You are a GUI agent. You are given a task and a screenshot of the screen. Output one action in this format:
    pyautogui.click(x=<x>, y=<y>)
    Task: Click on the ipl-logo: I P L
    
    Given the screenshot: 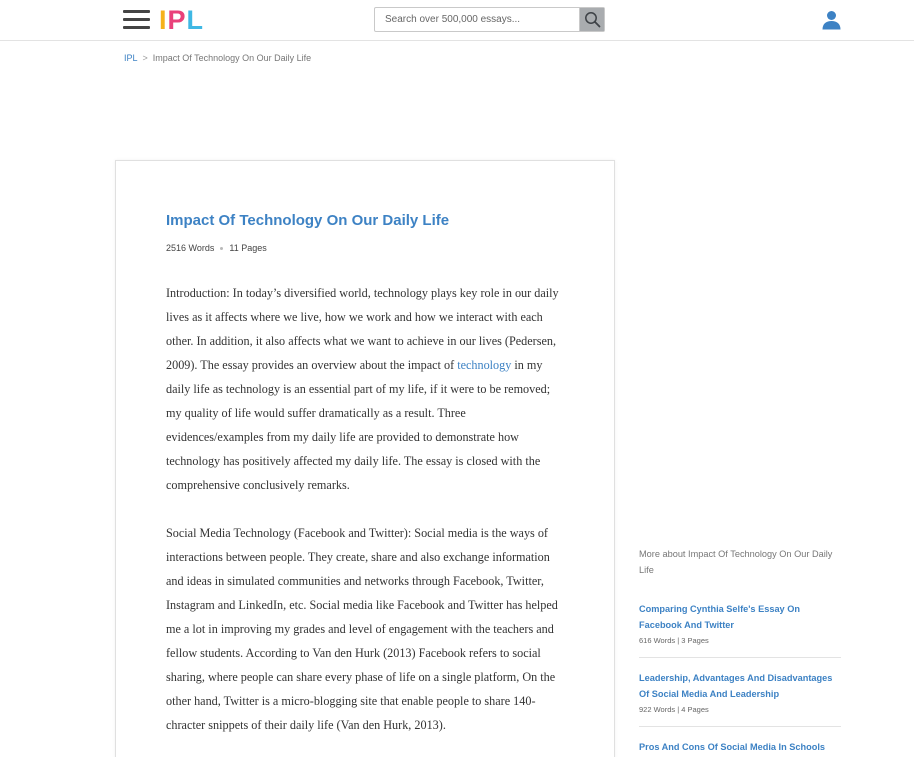 What is the action you would take?
    pyautogui.click(x=181, y=20)
    